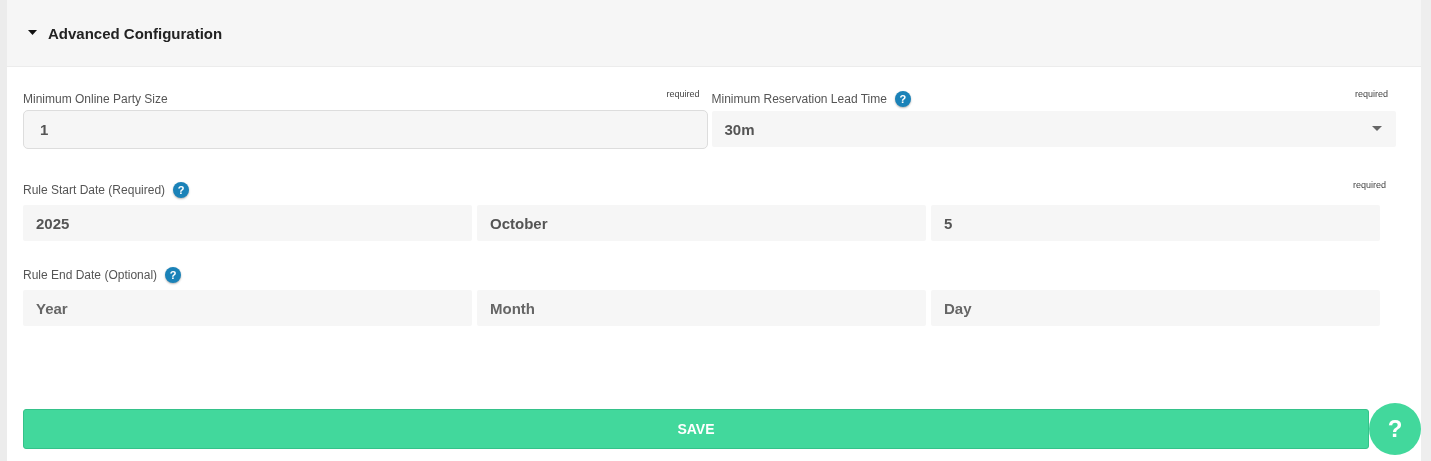 This screenshot has width=1431, height=461. I want to click on field-label: Rule End Date (Optional), so click(90, 275).